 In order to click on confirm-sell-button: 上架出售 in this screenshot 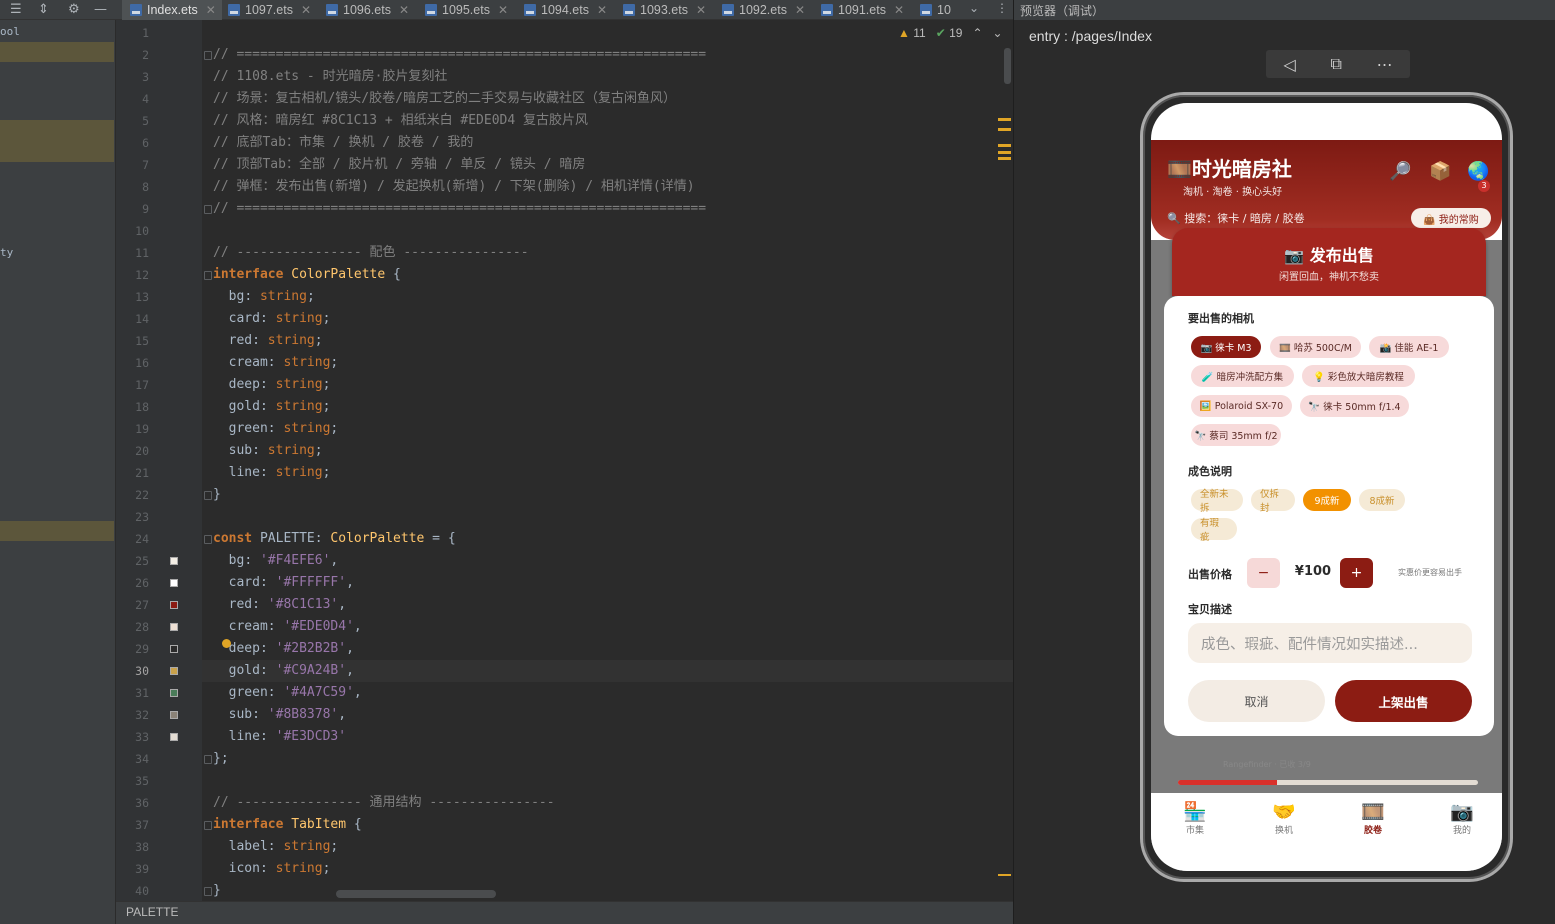, I will do `click(1403, 701)`.